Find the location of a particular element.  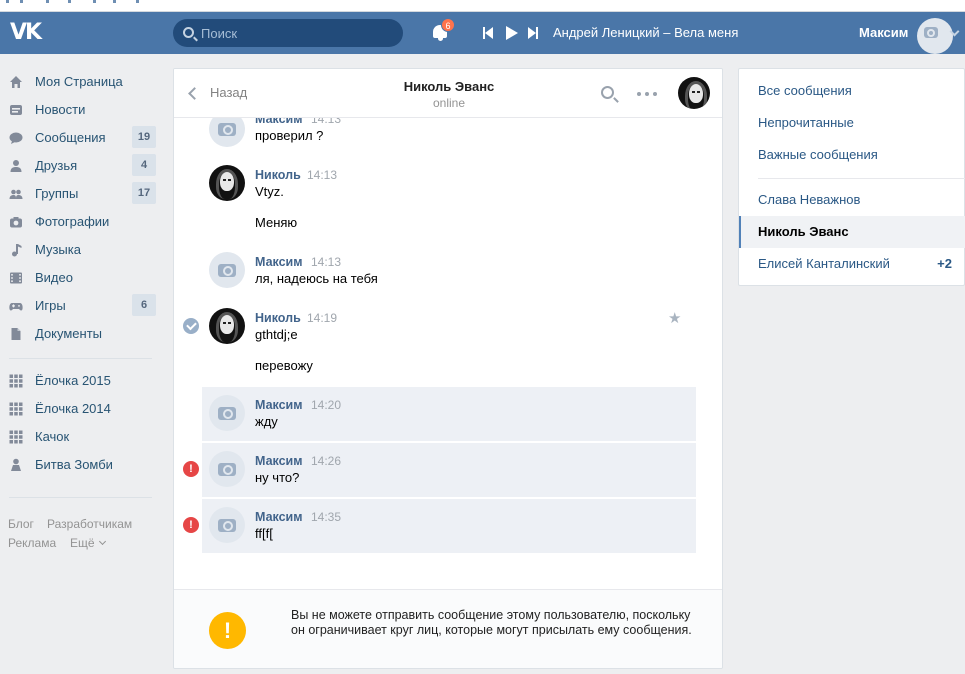

sidebar-app-elochka-2014: Ёлочка 2014 is located at coordinates (80, 409).